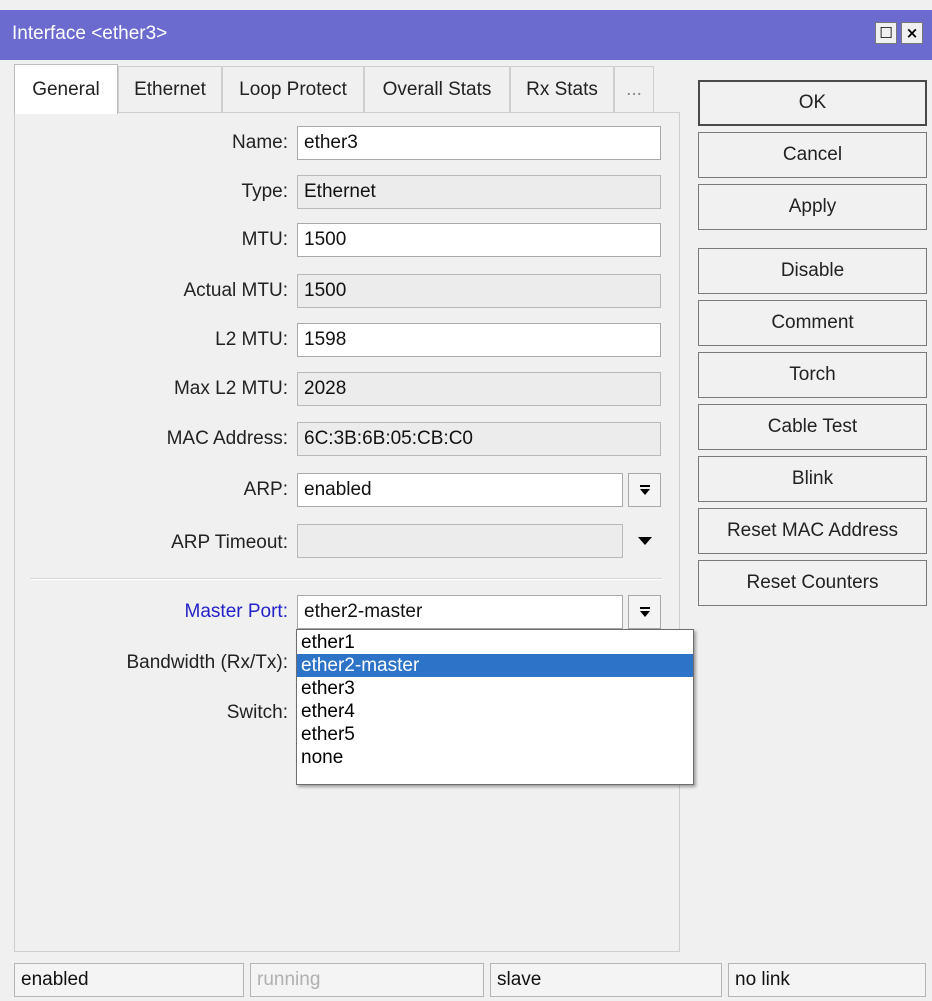 This screenshot has width=932, height=1001. Describe the element at coordinates (479, 340) in the screenshot. I see `l2-mtu-field: 1598` at that location.